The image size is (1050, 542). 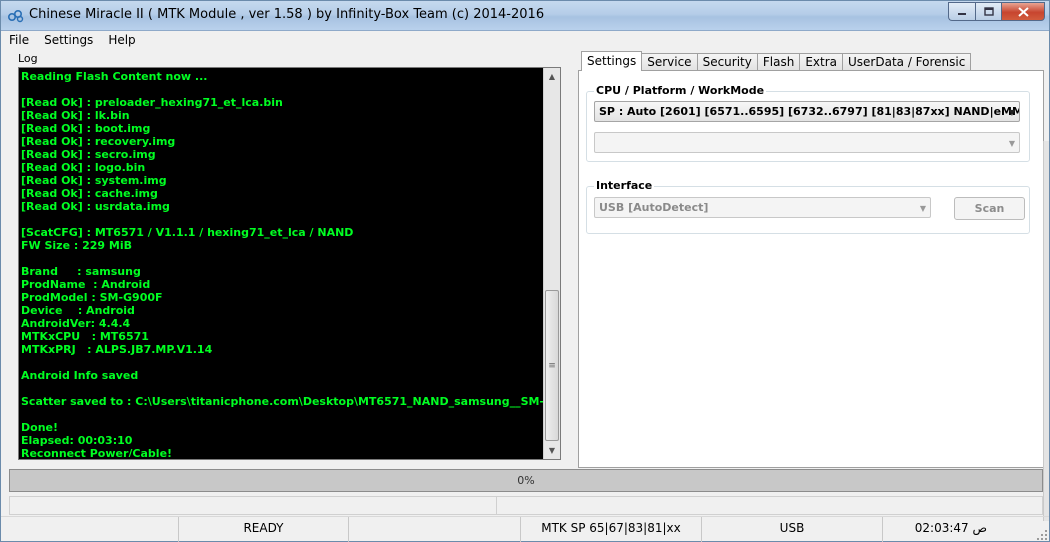 What do you see at coordinates (654, 207) in the screenshot?
I see `interface-value: USB [AutoDetect]` at bounding box center [654, 207].